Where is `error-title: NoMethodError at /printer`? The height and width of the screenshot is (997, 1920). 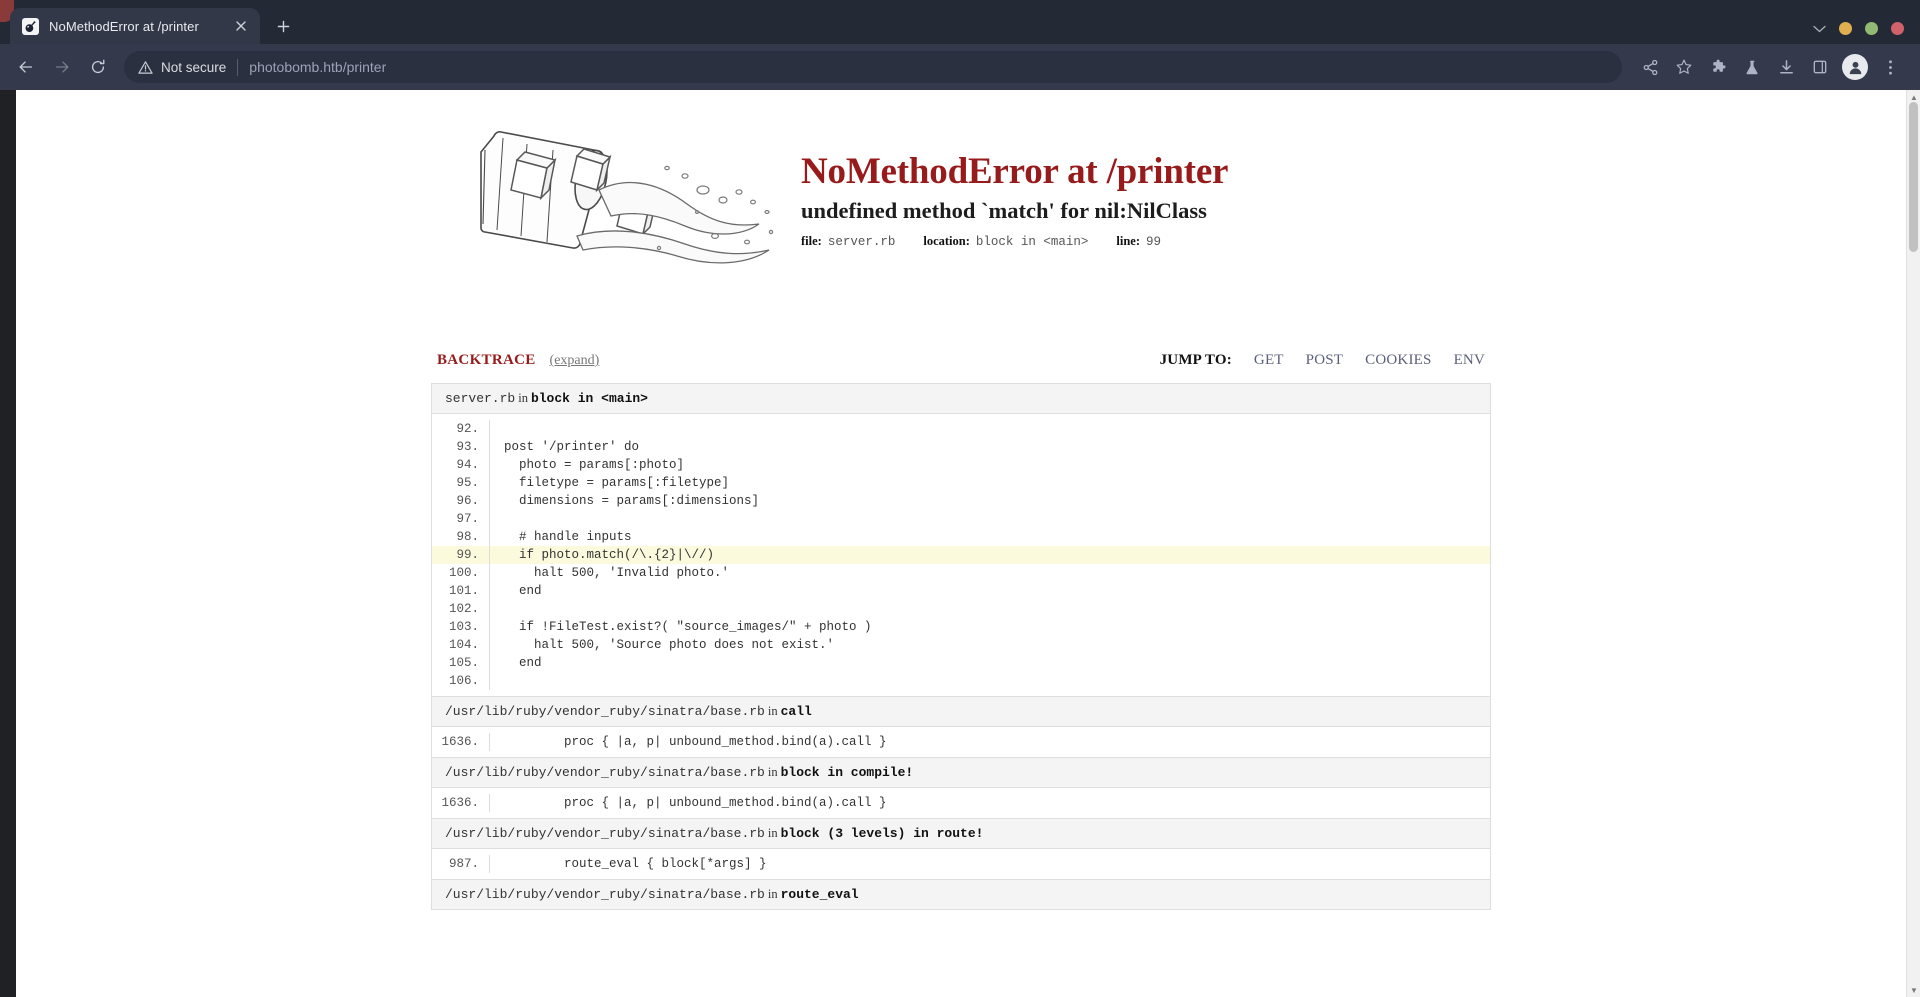
error-title: NoMethodError at /printer is located at coordinates (1015, 171).